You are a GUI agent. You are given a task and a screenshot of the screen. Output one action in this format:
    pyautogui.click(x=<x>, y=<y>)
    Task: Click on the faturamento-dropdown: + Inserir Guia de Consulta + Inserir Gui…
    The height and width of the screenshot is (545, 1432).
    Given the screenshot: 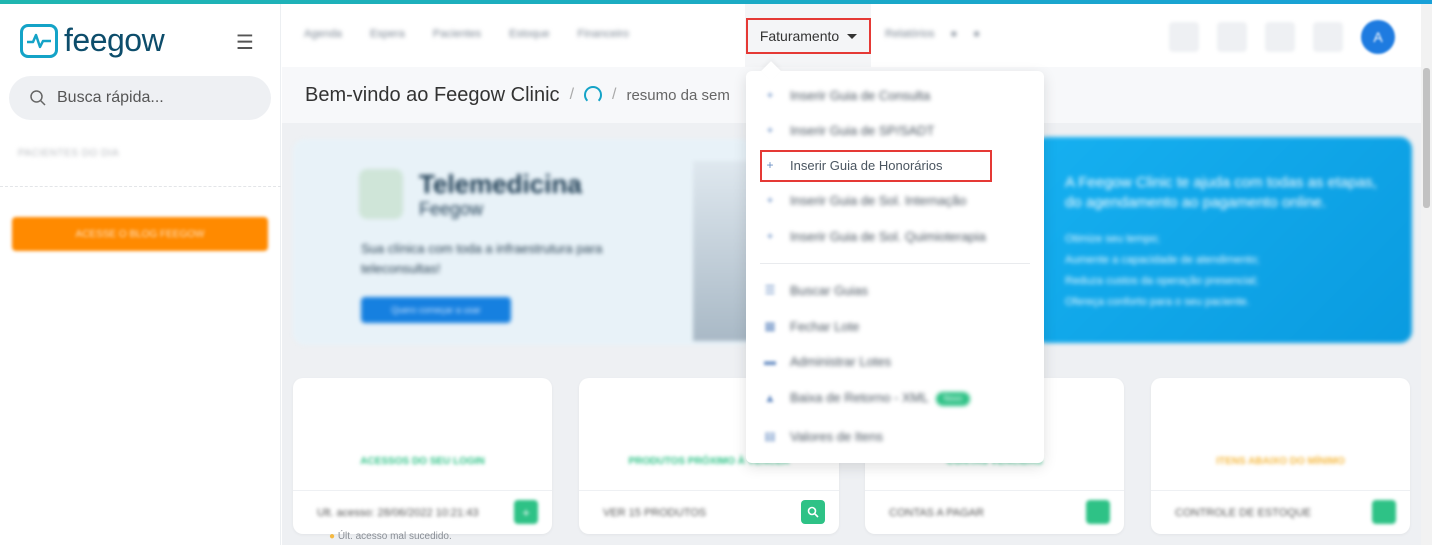 What is the action you would take?
    pyautogui.click(x=895, y=267)
    